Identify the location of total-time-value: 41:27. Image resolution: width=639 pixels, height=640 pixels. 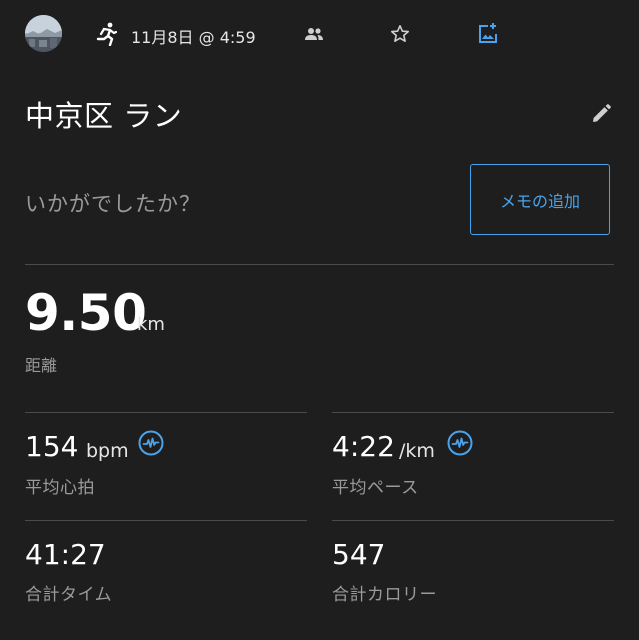
(65, 554).